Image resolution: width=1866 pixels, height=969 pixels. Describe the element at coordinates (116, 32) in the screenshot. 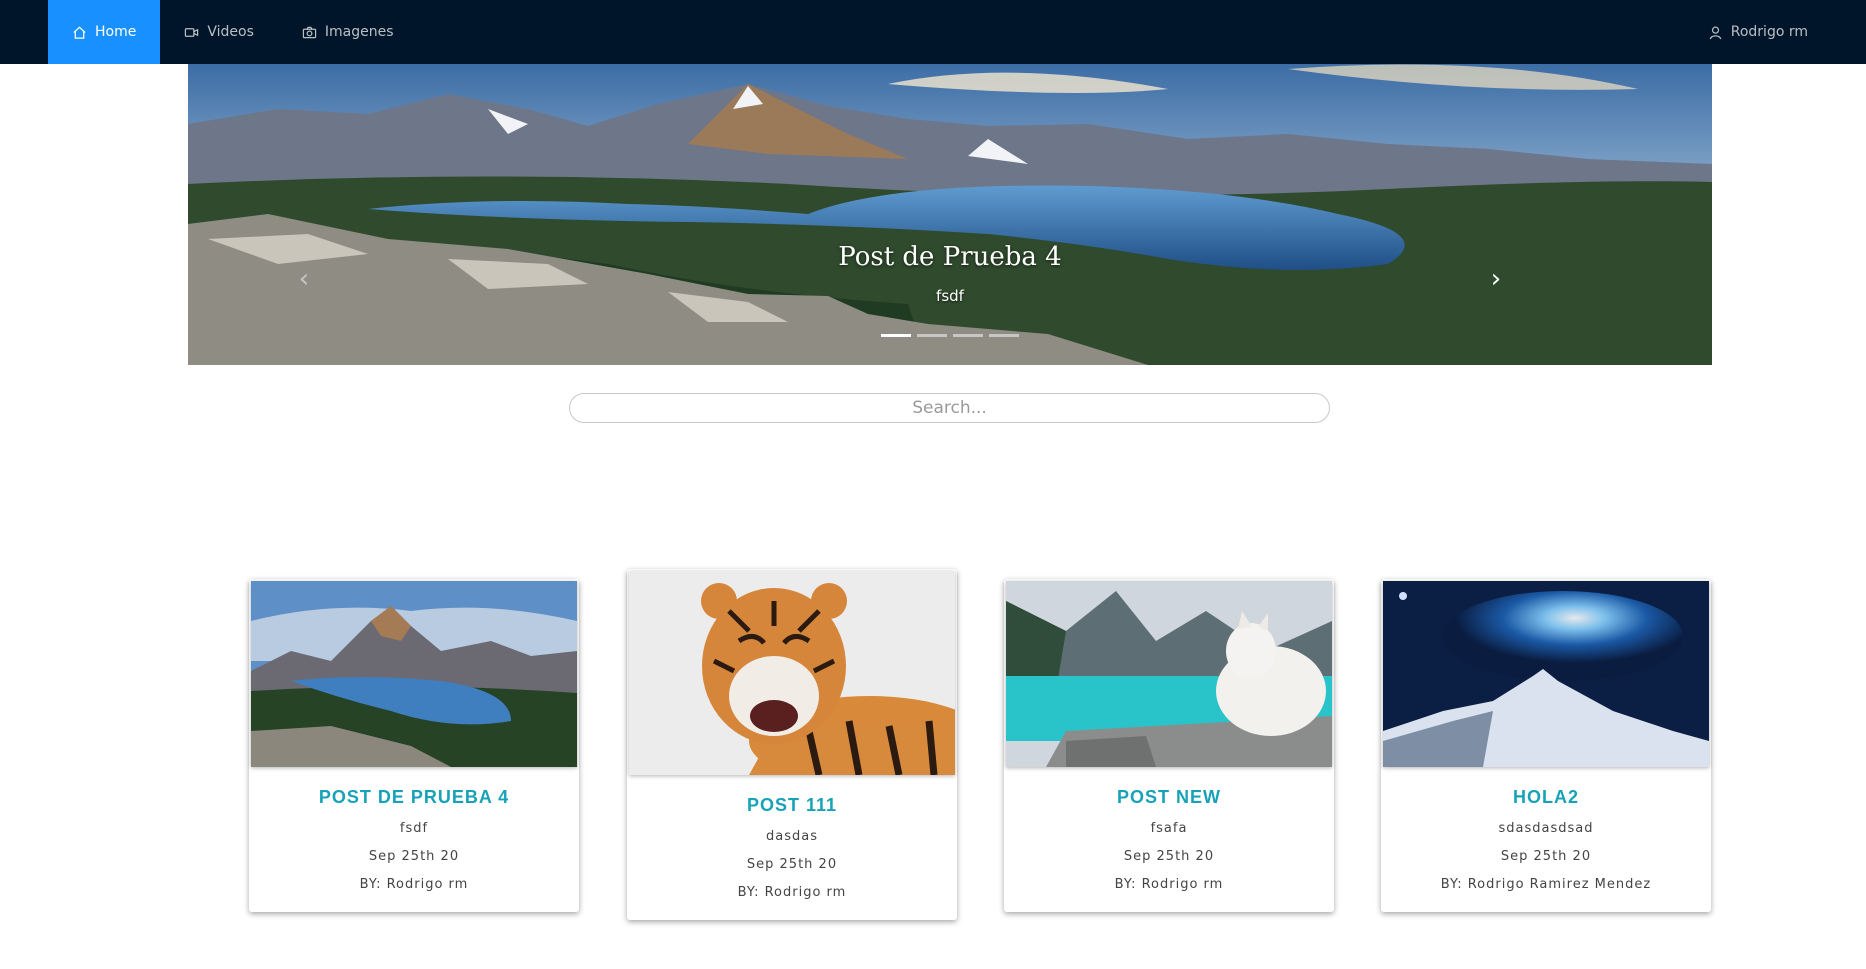

I see `nav-item-label: Home` at that location.